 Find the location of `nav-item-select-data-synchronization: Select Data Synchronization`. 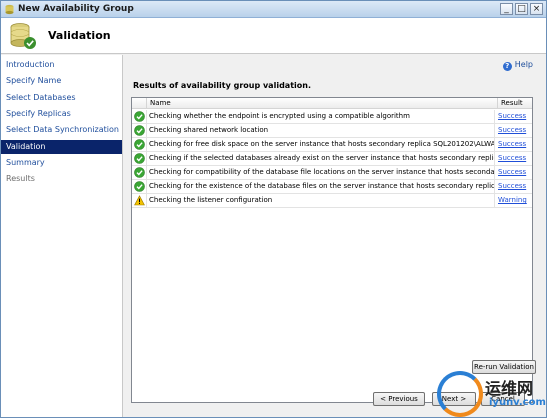

nav-item-select-data-synchronization: Select Data Synchronization is located at coordinates (61, 130).